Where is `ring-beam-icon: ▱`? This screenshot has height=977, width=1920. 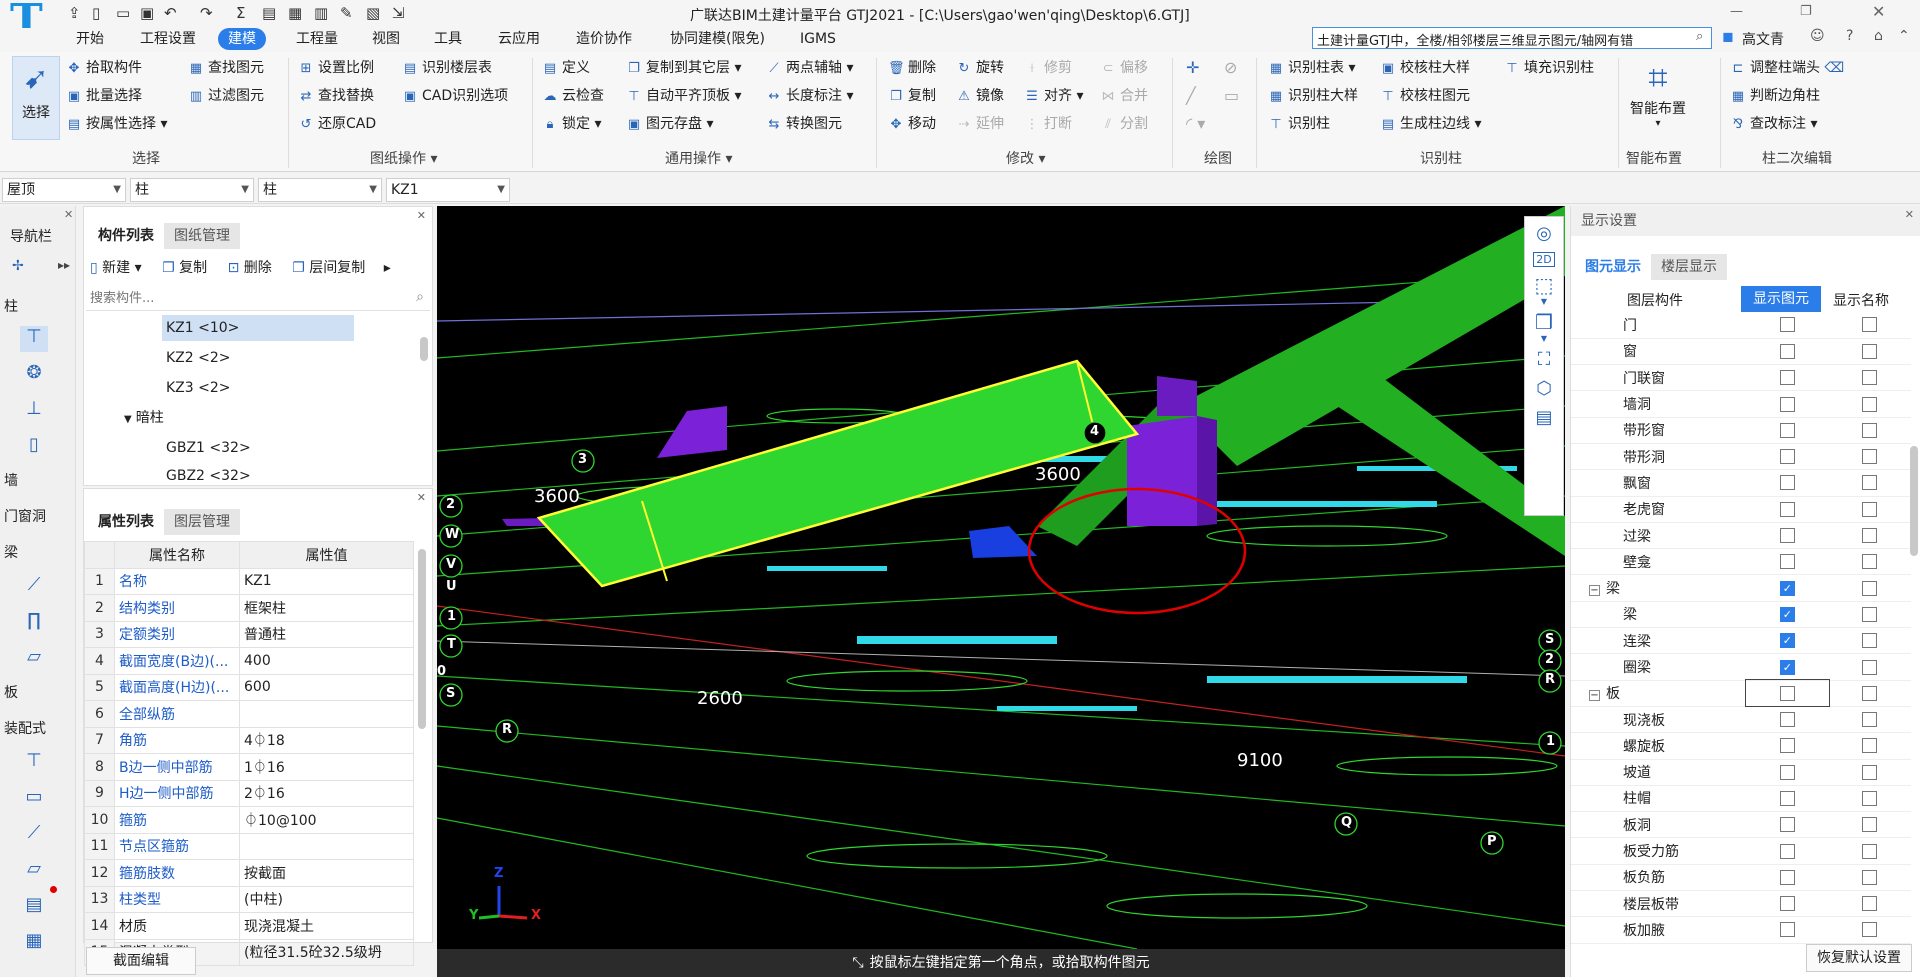
ring-beam-icon: ▱ is located at coordinates (34, 659).